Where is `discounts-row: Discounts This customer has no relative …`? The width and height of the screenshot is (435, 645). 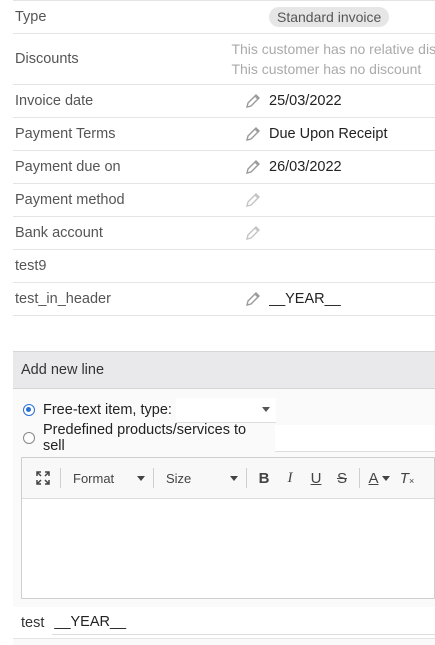 discounts-row: Discounts This customer has no relative … is located at coordinates (224, 59).